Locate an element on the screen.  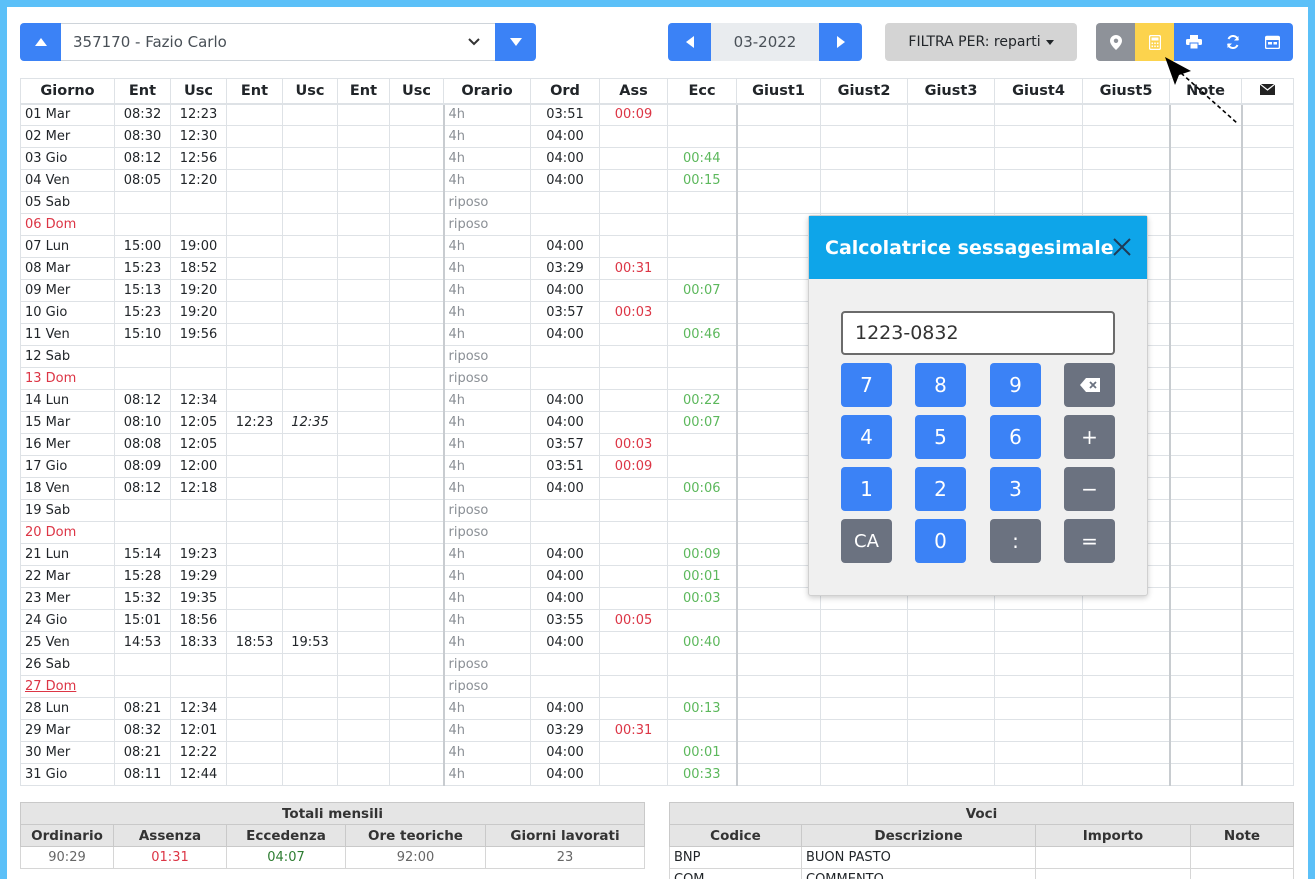
next-employee-button is located at coordinates (515, 42).